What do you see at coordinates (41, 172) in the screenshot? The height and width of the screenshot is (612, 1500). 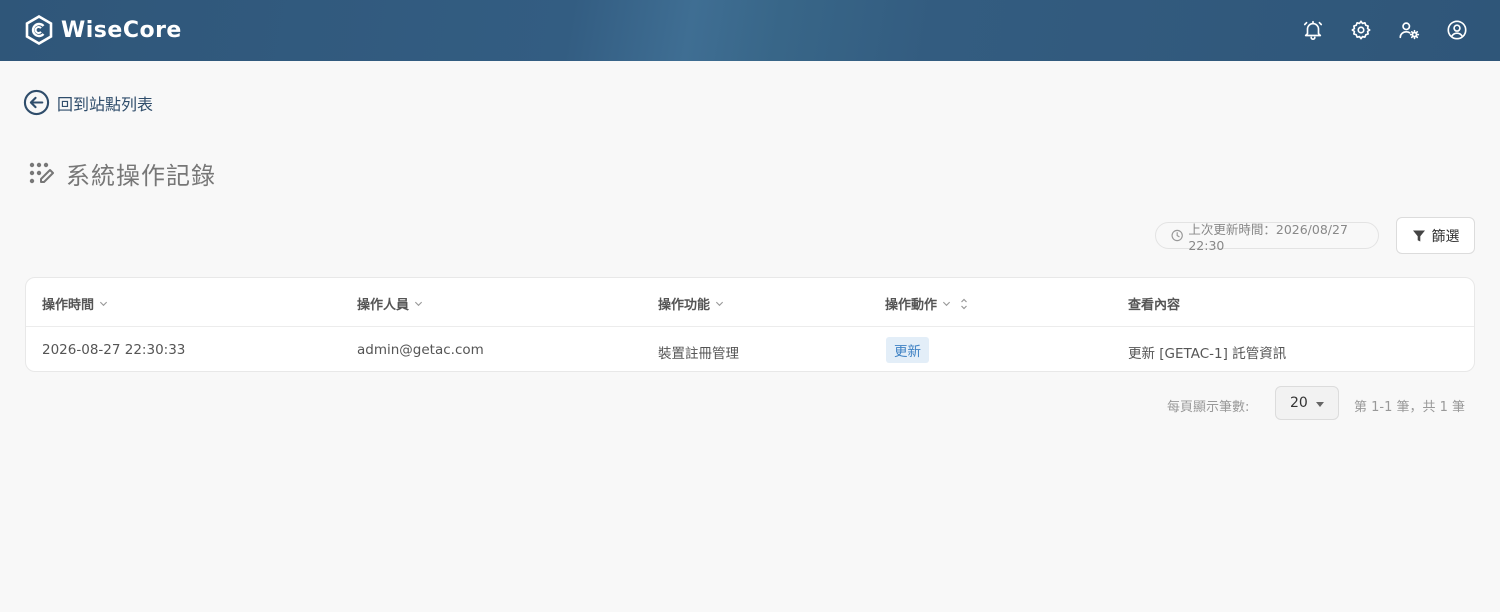 I see `operation-log-icon` at bounding box center [41, 172].